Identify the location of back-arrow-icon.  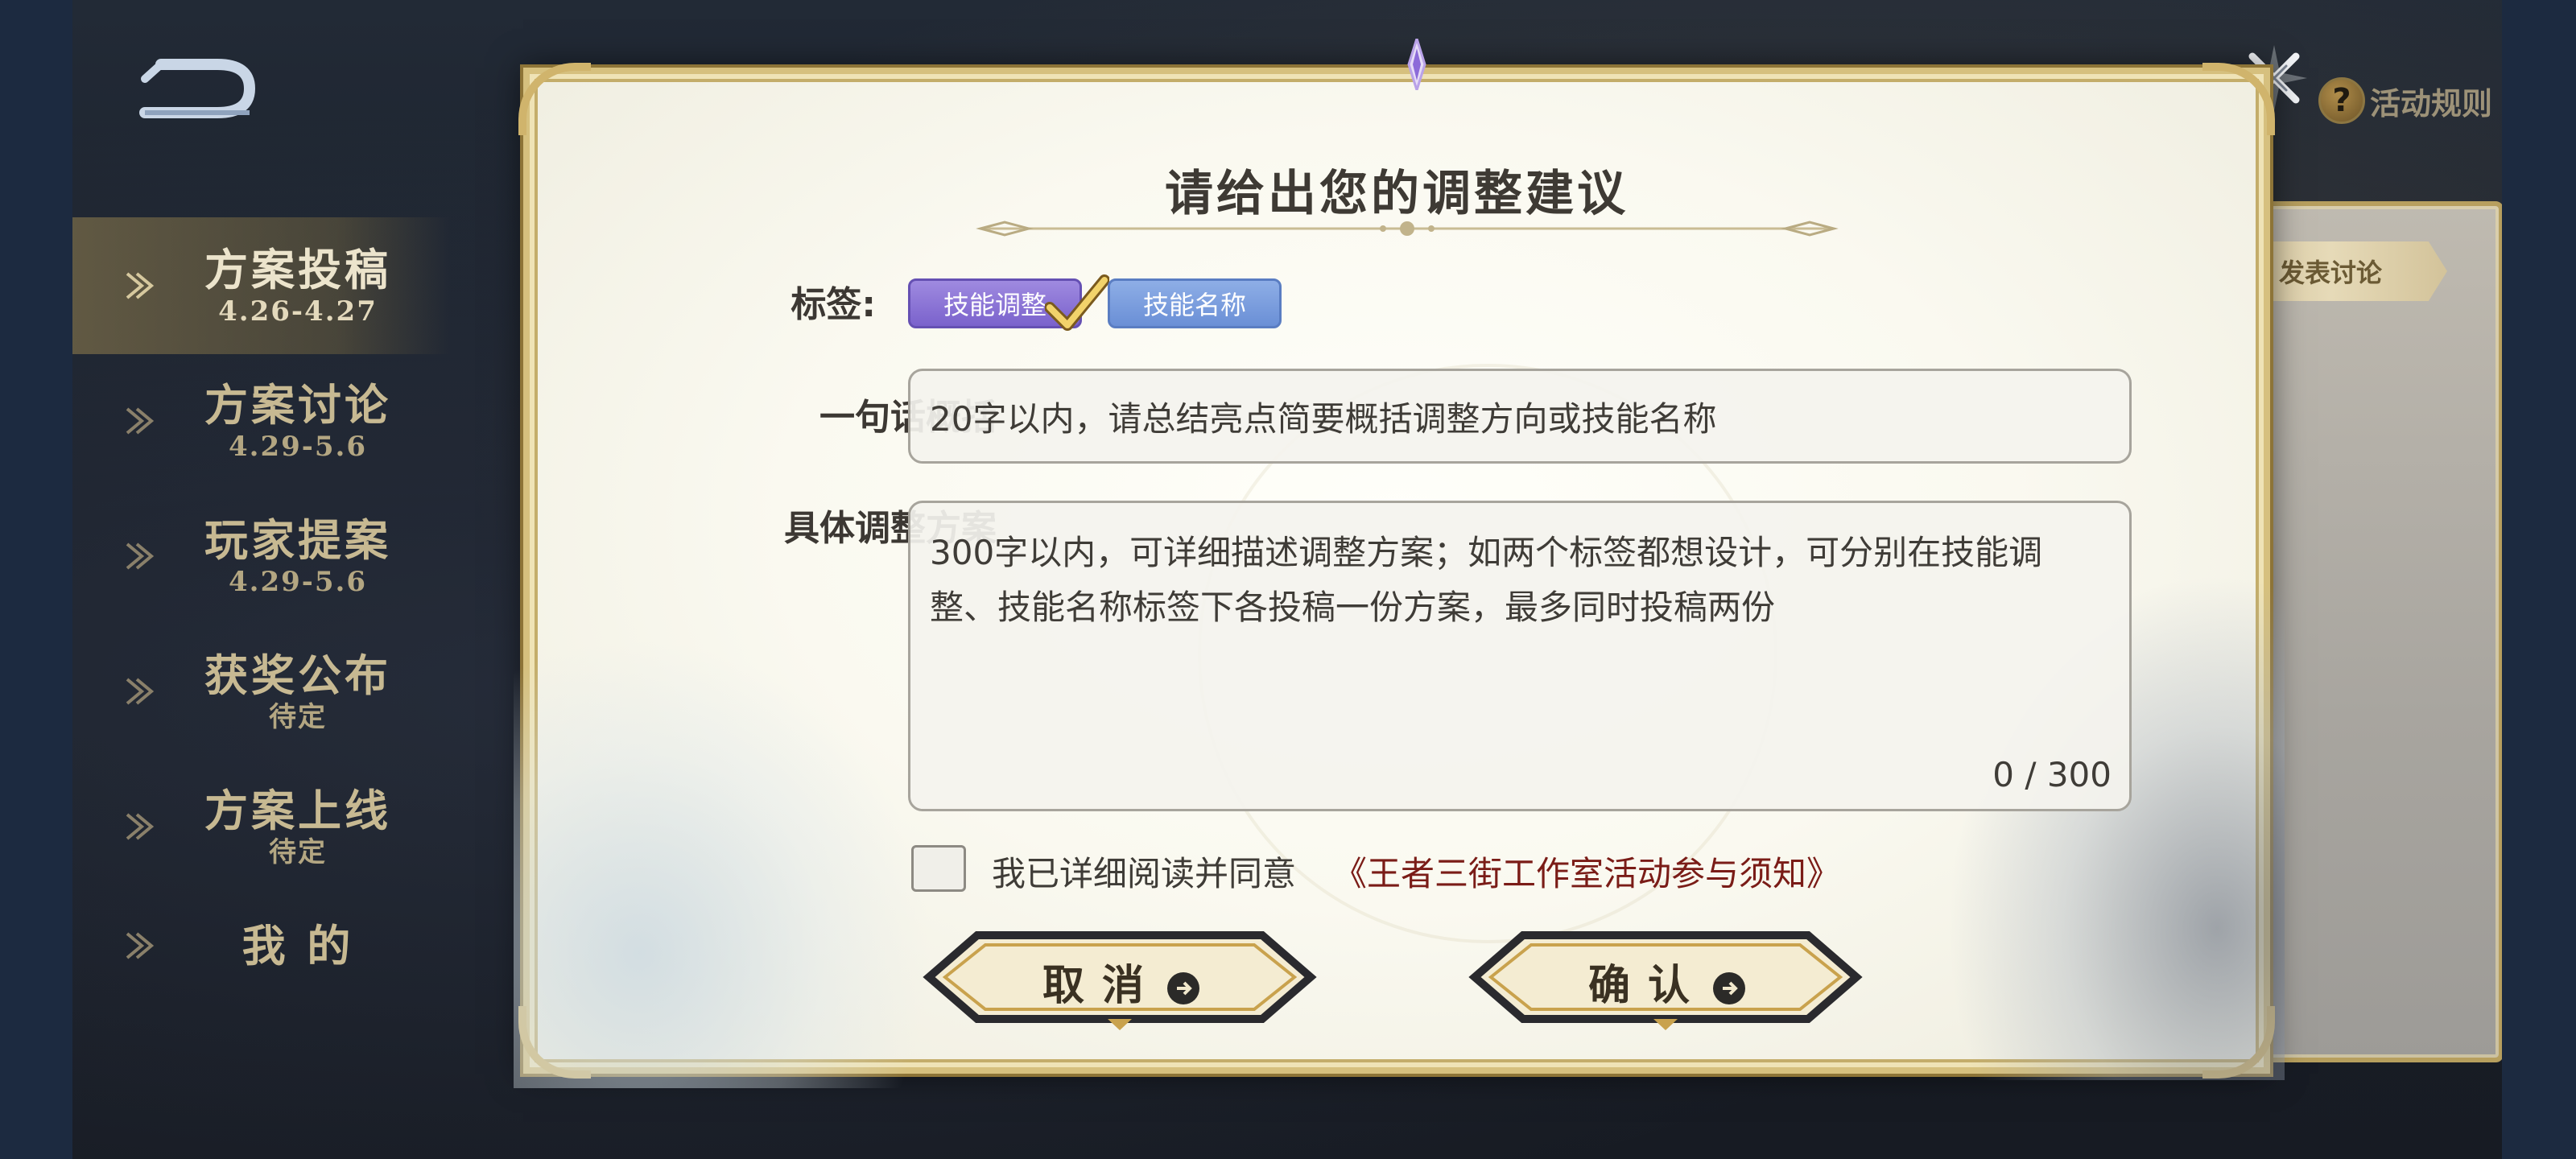
(197, 88).